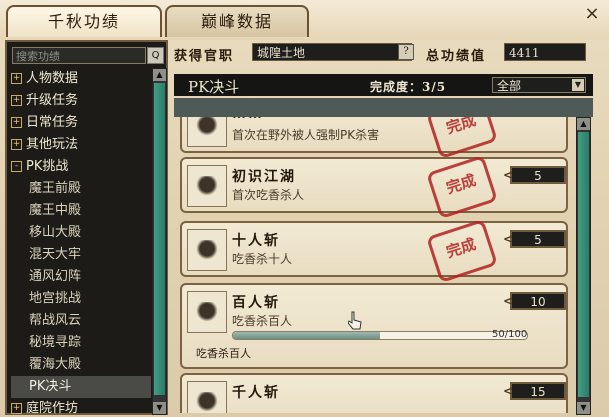  I want to click on list-item: 千人斩 15, so click(374, 393).